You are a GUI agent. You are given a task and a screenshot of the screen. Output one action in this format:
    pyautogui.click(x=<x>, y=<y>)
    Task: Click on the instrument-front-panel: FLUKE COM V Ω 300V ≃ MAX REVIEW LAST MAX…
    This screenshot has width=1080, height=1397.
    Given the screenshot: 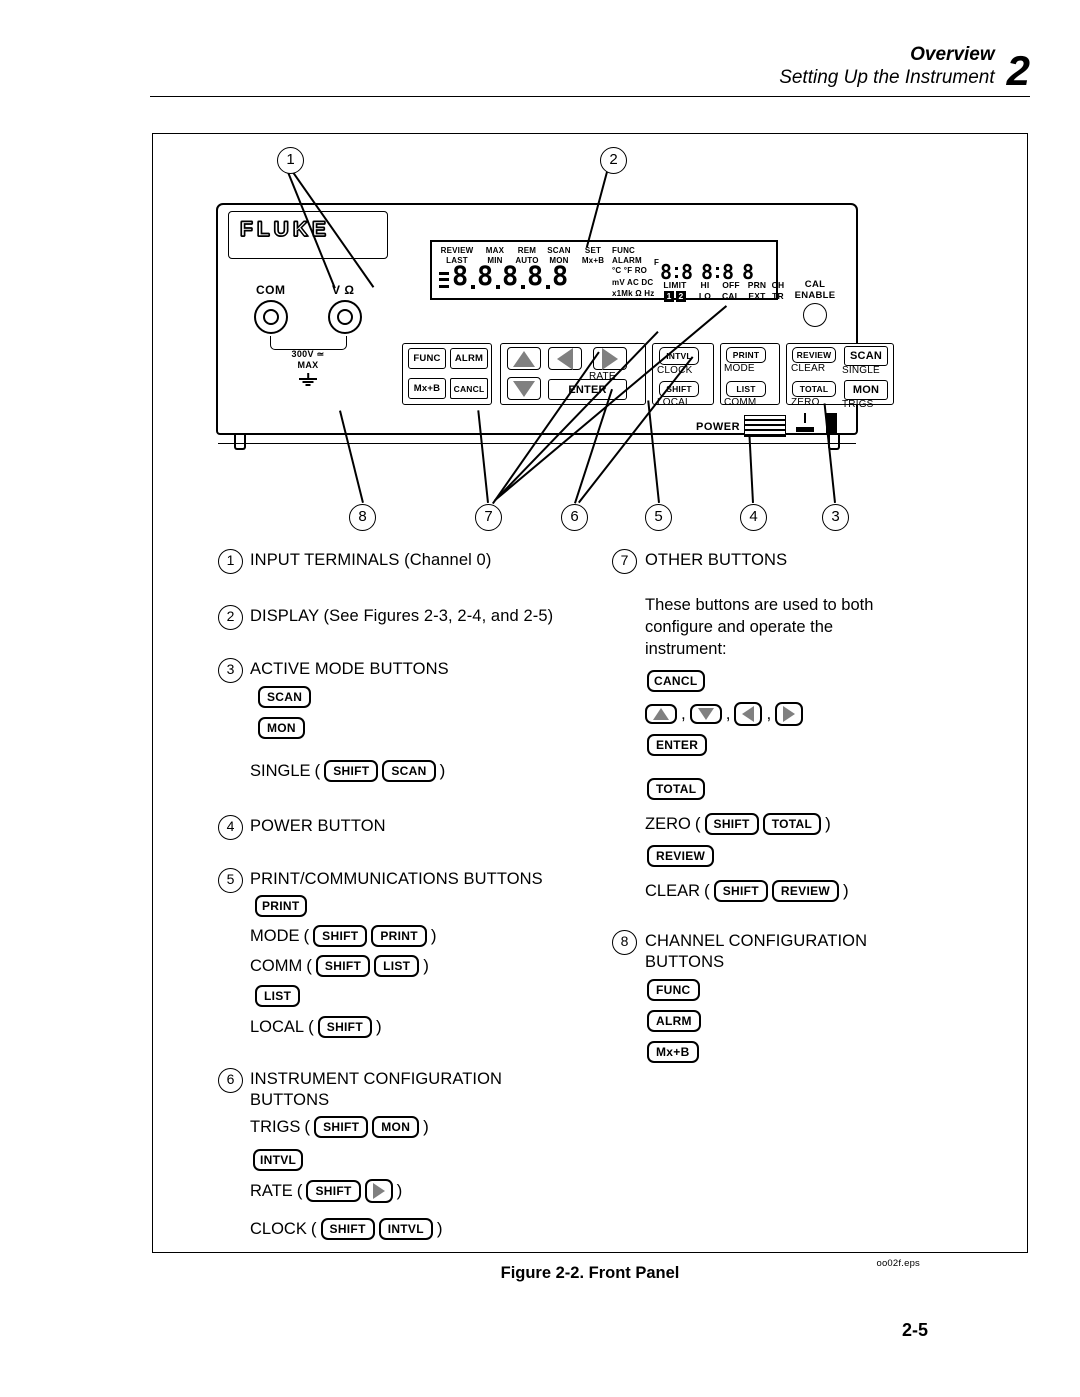 What is the action you would take?
    pyautogui.click(x=555, y=332)
    